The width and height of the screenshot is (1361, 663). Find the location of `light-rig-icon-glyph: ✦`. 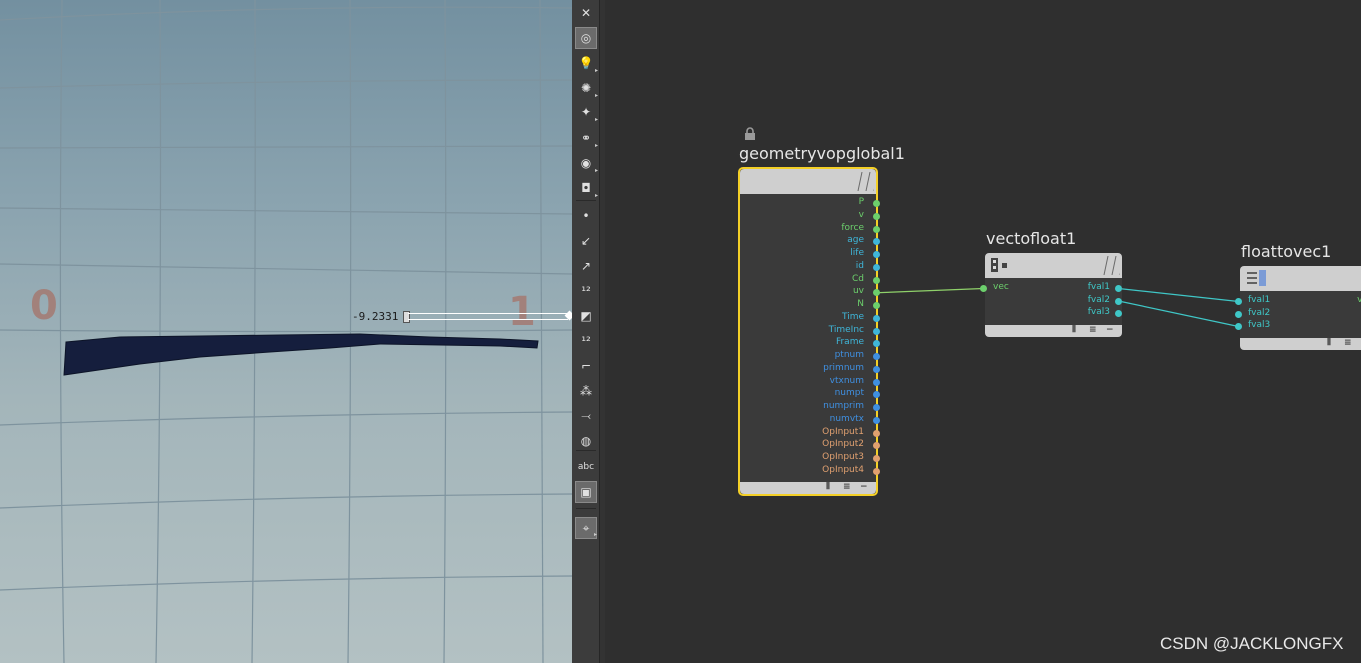

light-rig-icon-glyph: ✦ is located at coordinates (586, 112).